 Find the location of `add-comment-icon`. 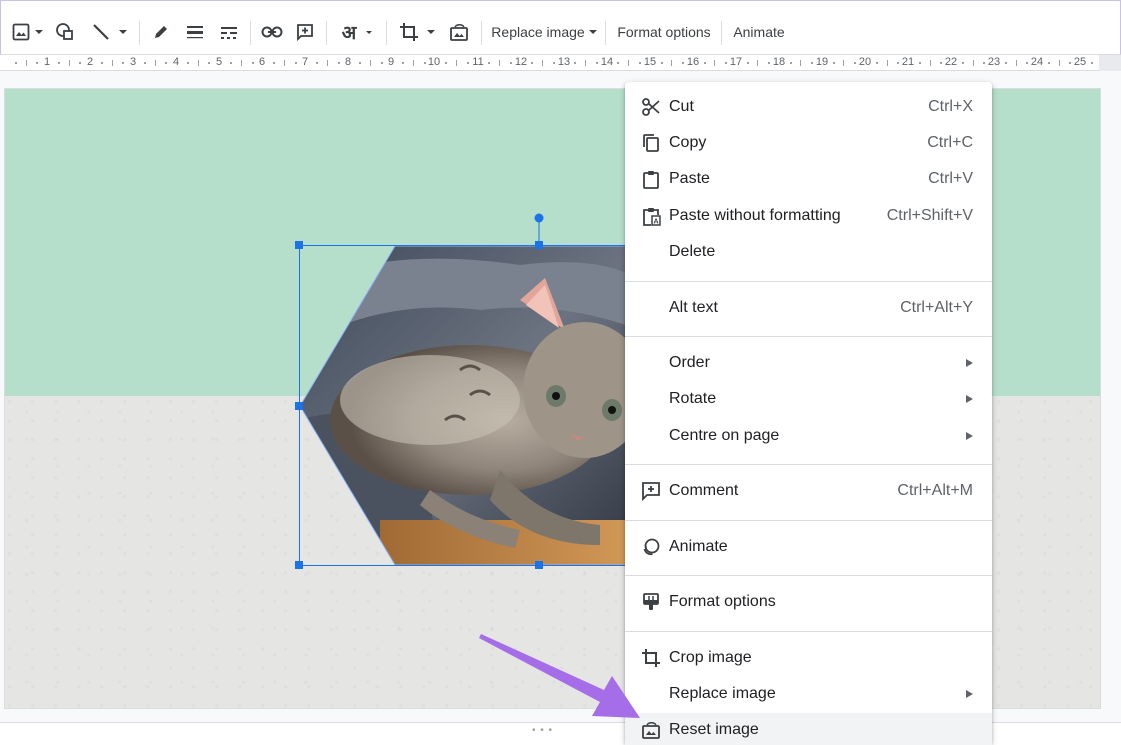

add-comment-icon is located at coordinates (651, 491).